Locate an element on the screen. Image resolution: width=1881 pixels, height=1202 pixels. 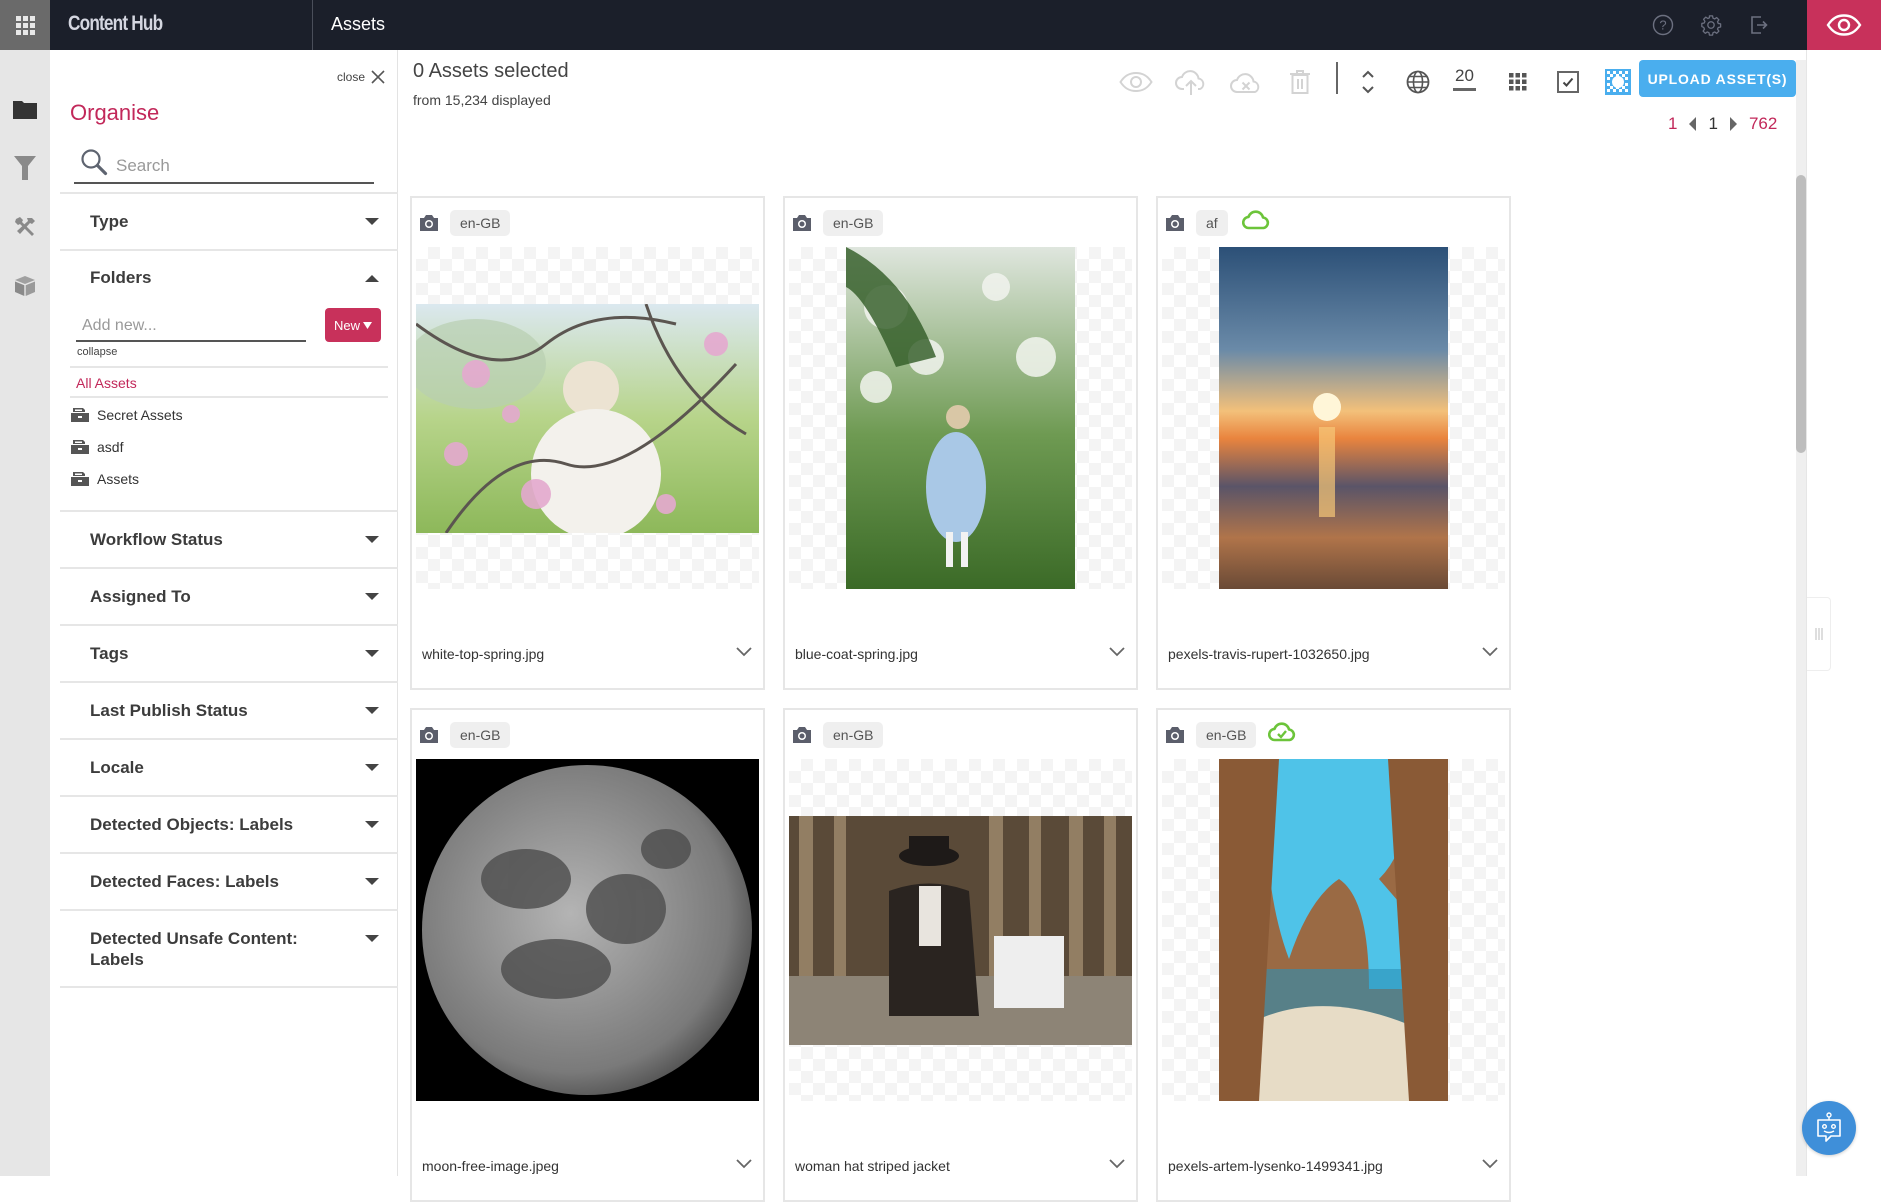
folder-item: Secret Assets is located at coordinates (127, 415).